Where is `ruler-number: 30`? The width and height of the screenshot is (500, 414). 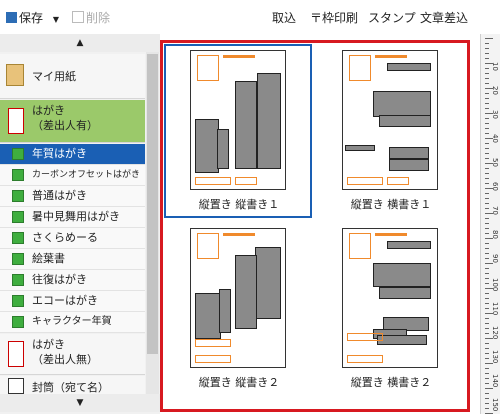 ruler-number: 30 is located at coordinates (495, 114).